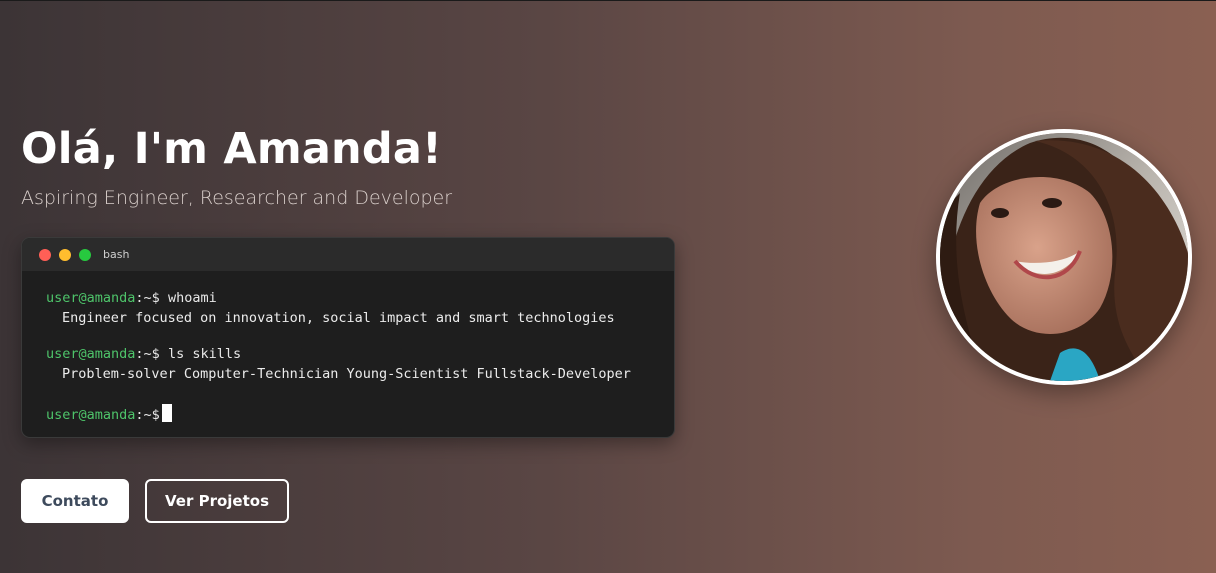  I want to click on terminal-command-line: user@amanda:~$ ls skills, so click(360, 354).